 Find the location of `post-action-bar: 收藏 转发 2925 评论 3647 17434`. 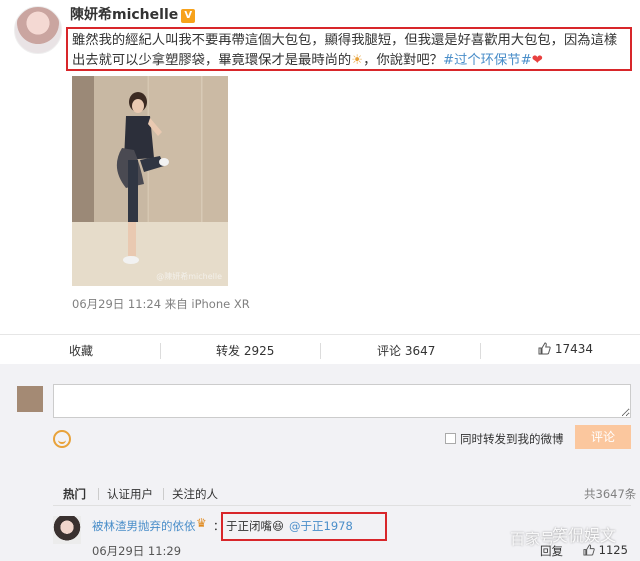

post-action-bar: 收藏 转发 2925 评论 3647 17434 is located at coordinates (320, 349).